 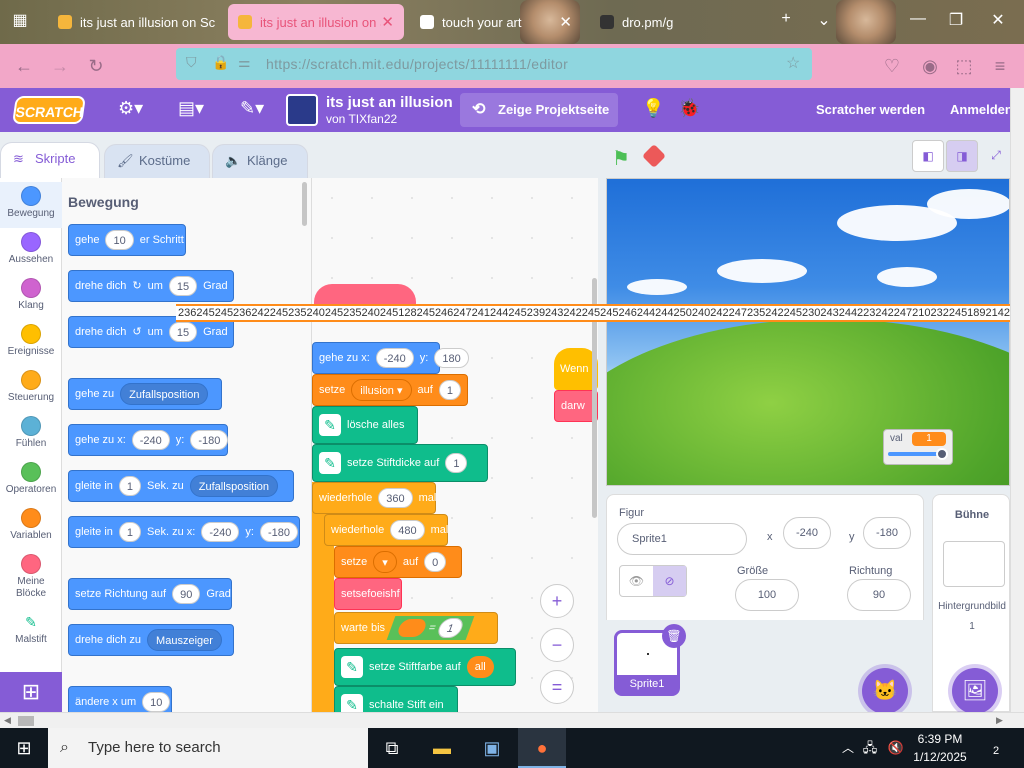 I want to click on block-change-x: ändere x um 10, so click(x=120, y=699).